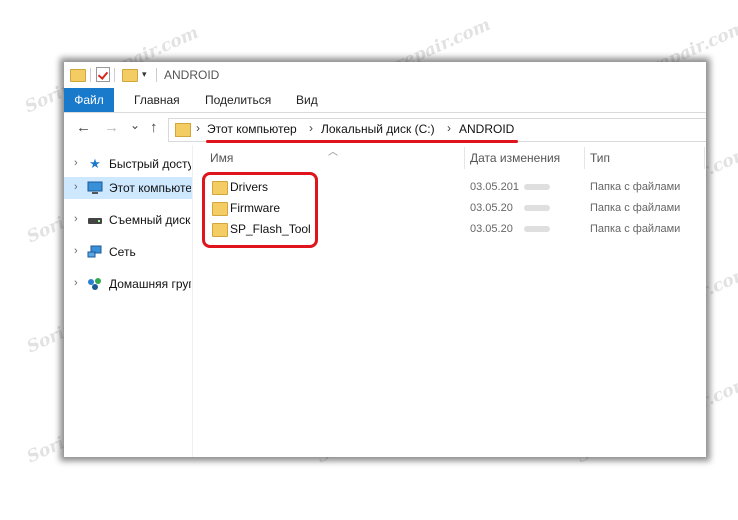 The image size is (738, 520). Describe the element at coordinates (83, 127) in the screenshot. I see `back-arrow-icon: ←` at that location.